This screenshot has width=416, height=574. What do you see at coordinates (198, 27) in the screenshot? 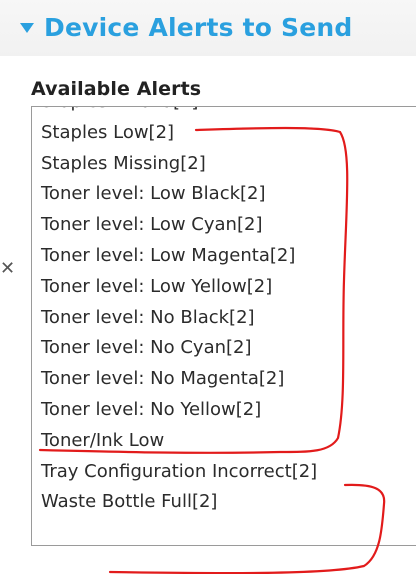
I see `section-title: Device Alerts to Send` at bounding box center [198, 27].